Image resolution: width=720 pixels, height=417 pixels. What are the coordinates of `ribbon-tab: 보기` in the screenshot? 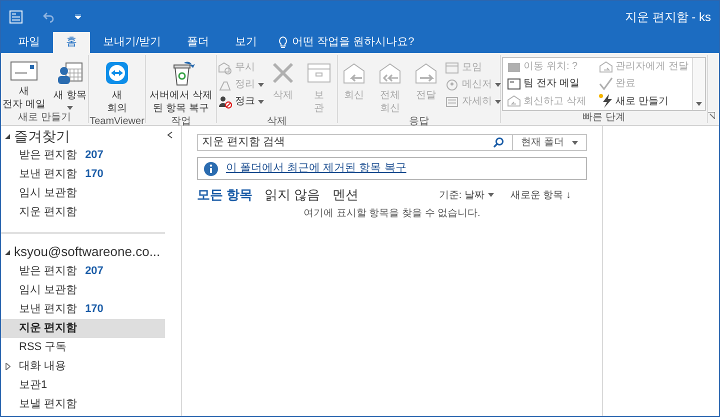 It's located at (246, 42).